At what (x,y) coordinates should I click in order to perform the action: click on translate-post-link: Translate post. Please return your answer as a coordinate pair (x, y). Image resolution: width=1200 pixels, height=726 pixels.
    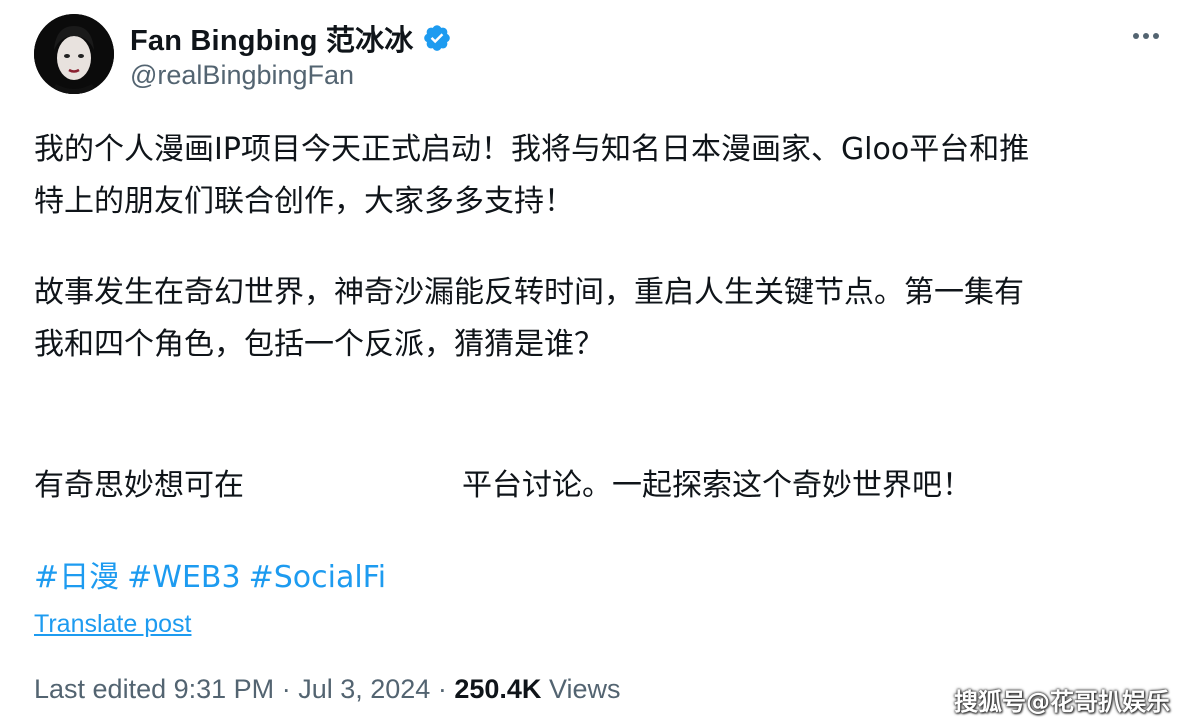
    Looking at the image, I should click on (112, 624).